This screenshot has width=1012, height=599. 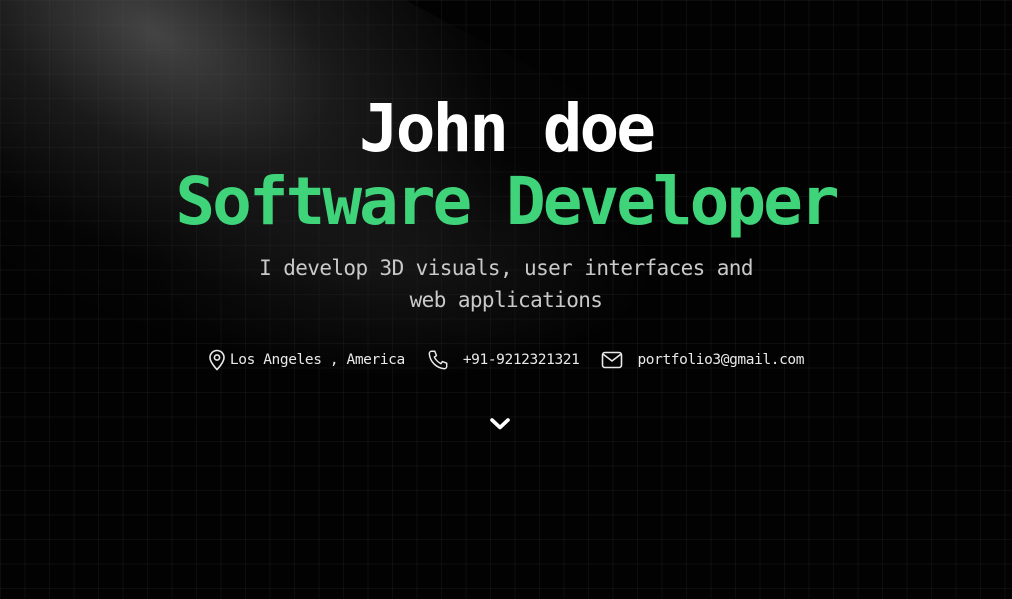 What do you see at coordinates (612, 360) in the screenshot?
I see `mail-icon` at bounding box center [612, 360].